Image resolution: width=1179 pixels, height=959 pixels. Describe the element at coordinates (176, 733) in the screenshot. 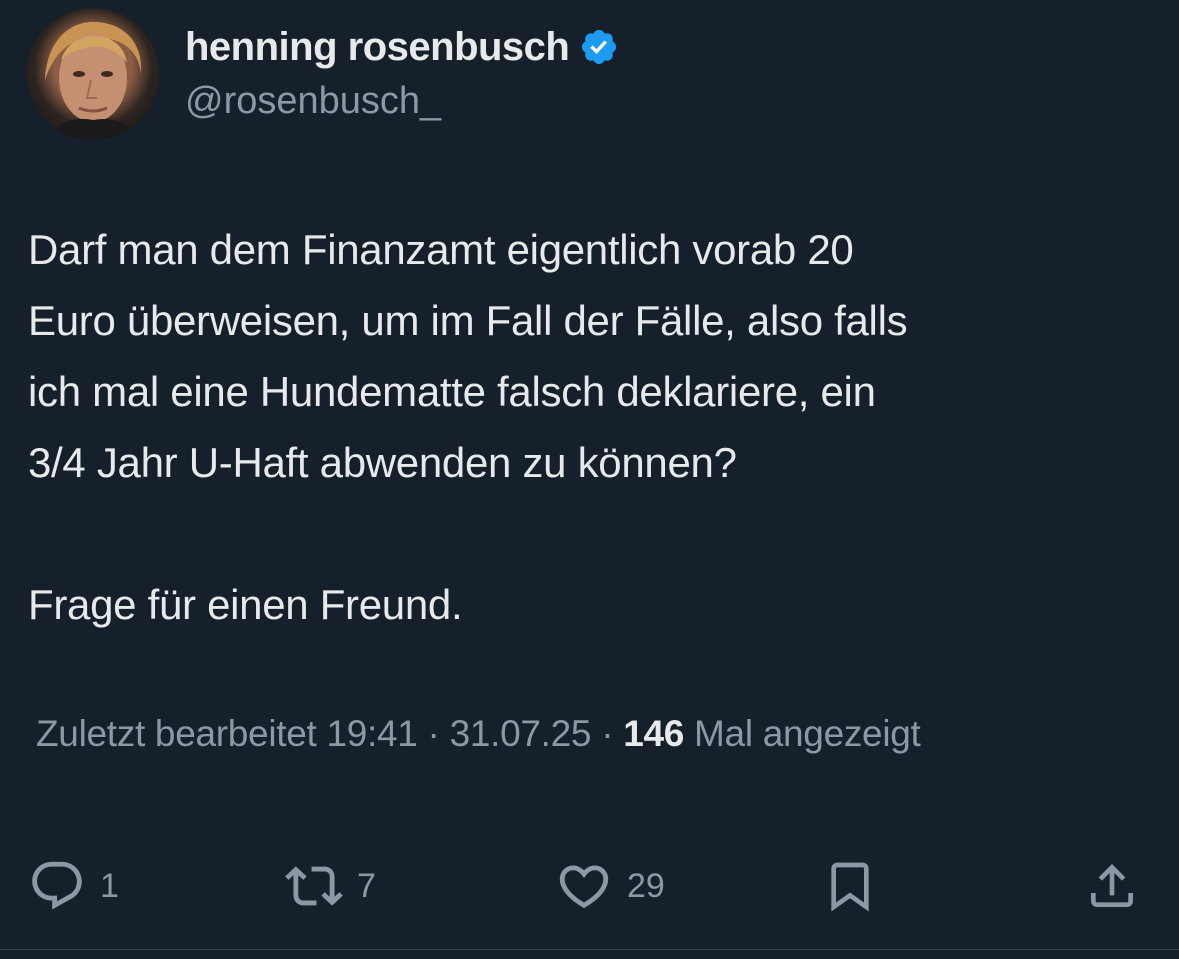

I see `edited-label: Zuletzt bearbeitet` at that location.